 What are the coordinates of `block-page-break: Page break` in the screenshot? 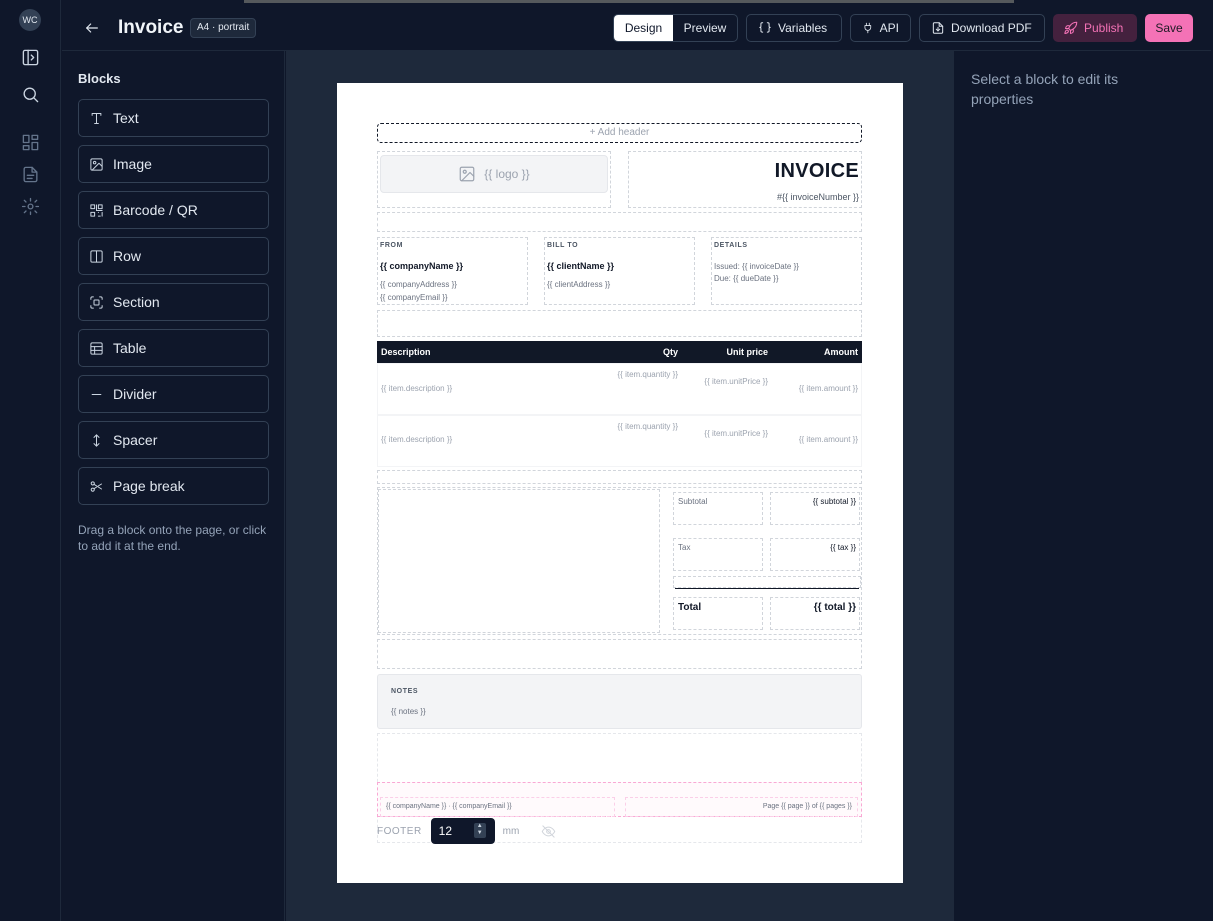 It's located at (173, 486).